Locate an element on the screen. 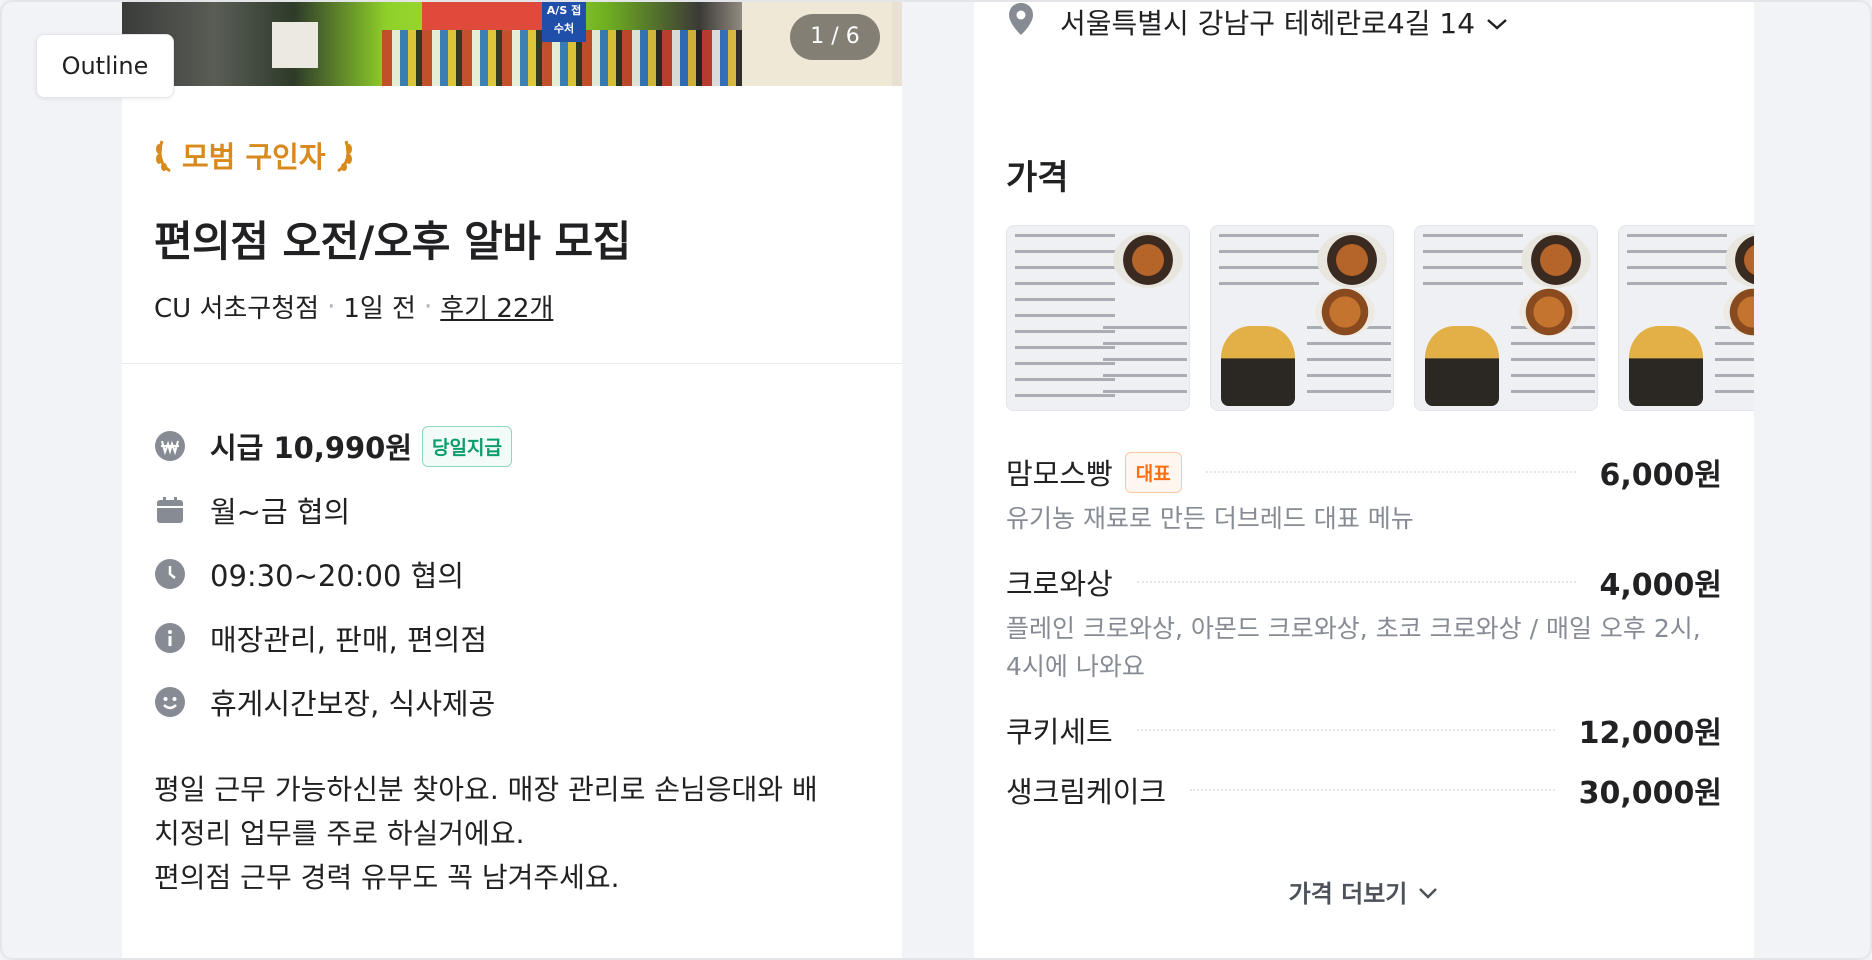 The image size is (1872, 960). hours-text: 09:30~20:00 협의 is located at coordinates (337, 576).